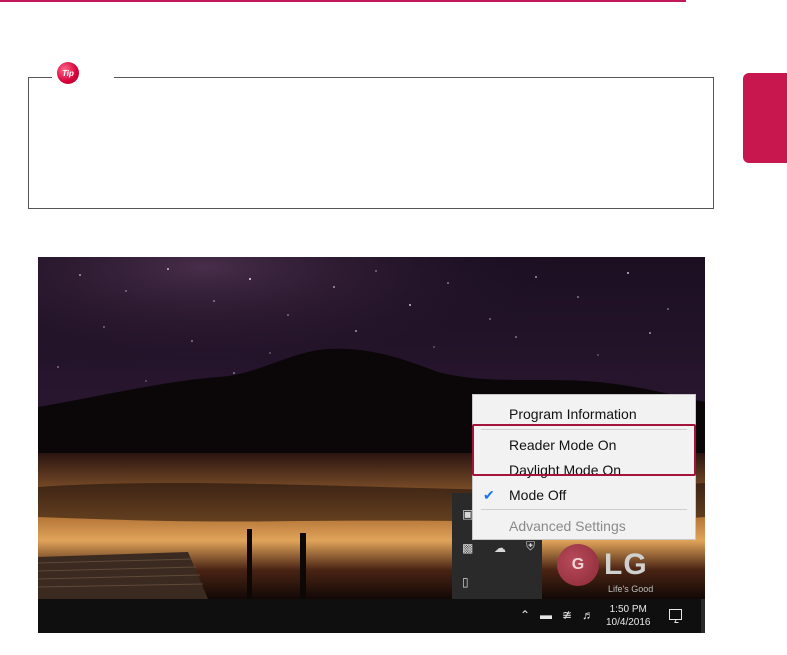  Describe the element at coordinates (525, 615) in the screenshot. I see `chevron-up-icon: ⌃` at that location.